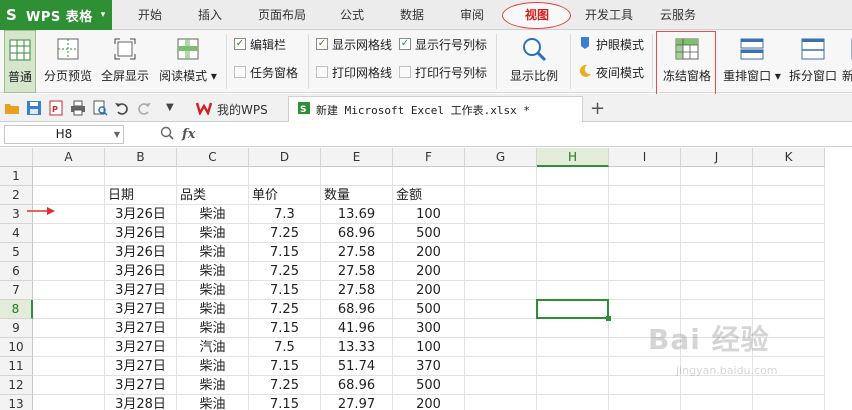 The height and width of the screenshot is (410, 852). I want to click on customize-toolbar-chevron-icon: ▼, so click(174, 108).